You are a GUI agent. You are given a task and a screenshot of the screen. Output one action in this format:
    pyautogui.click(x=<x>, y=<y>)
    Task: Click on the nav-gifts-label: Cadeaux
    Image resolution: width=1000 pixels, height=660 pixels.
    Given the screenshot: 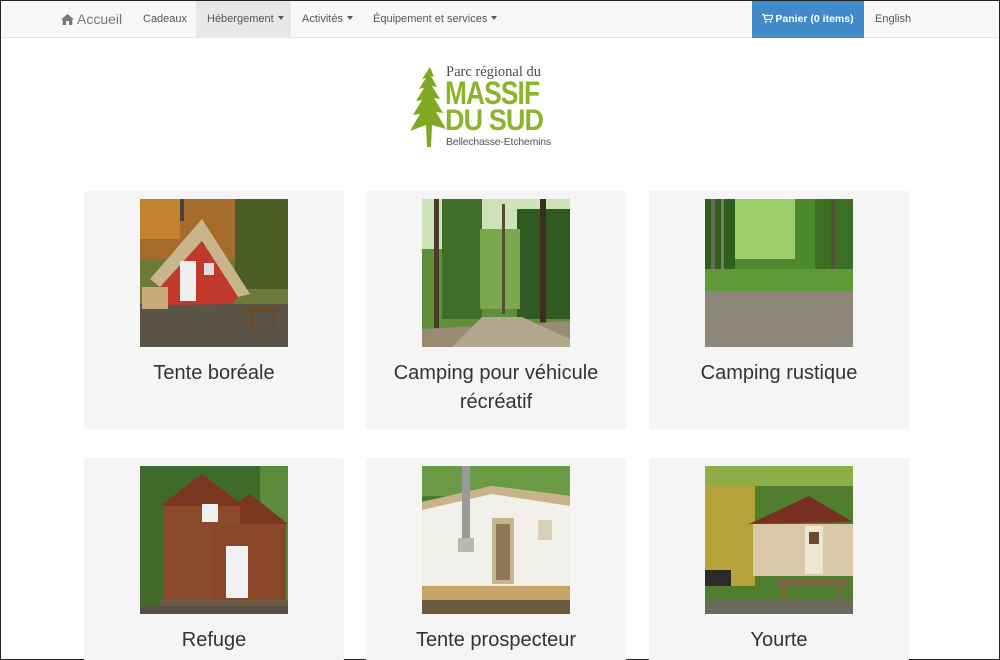 What is the action you would take?
    pyautogui.click(x=165, y=19)
    